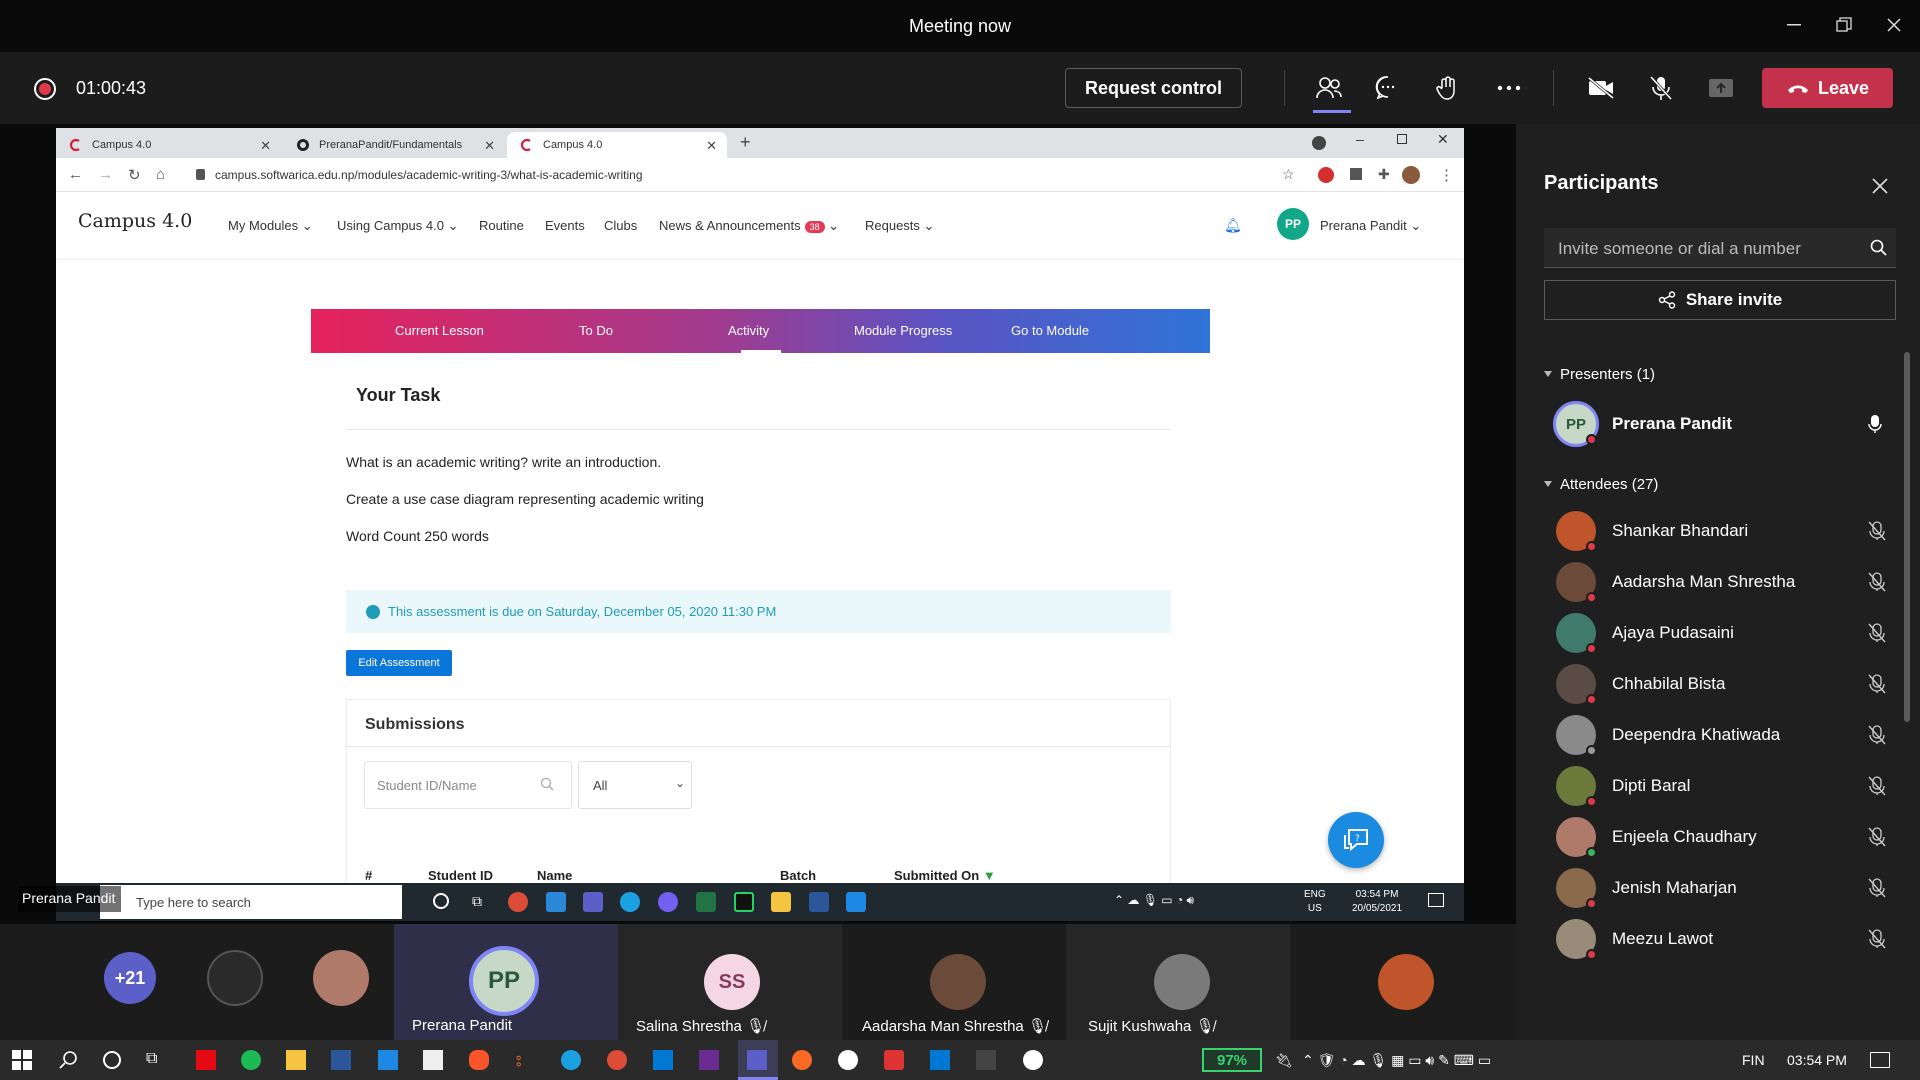 This screenshot has width=1920, height=1080. What do you see at coordinates (1356, 840) in the screenshot?
I see `help-chat-button: ?` at bounding box center [1356, 840].